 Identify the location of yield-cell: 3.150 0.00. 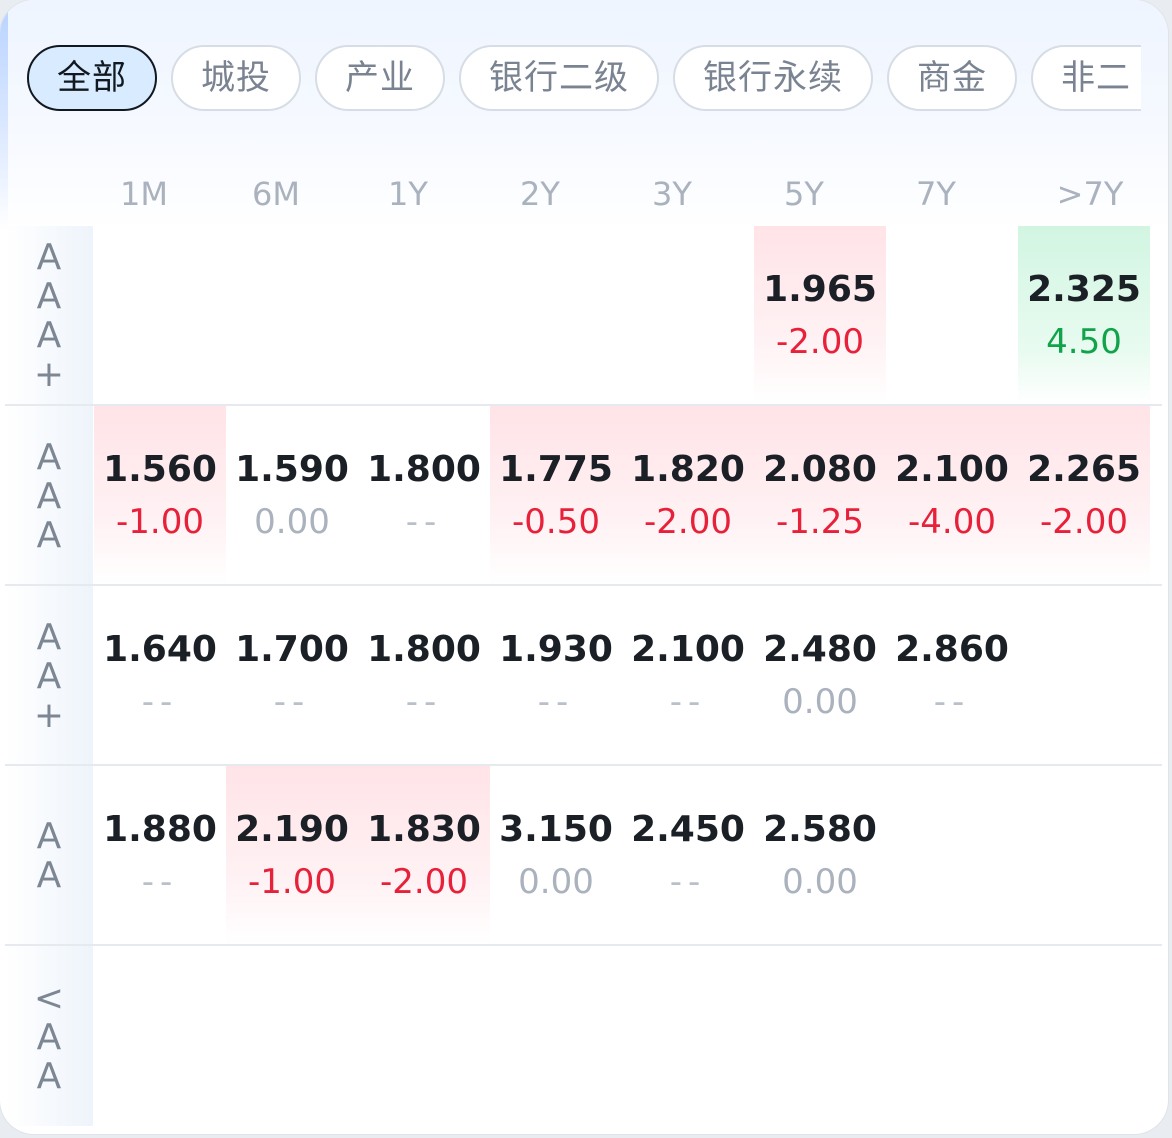
(556, 855).